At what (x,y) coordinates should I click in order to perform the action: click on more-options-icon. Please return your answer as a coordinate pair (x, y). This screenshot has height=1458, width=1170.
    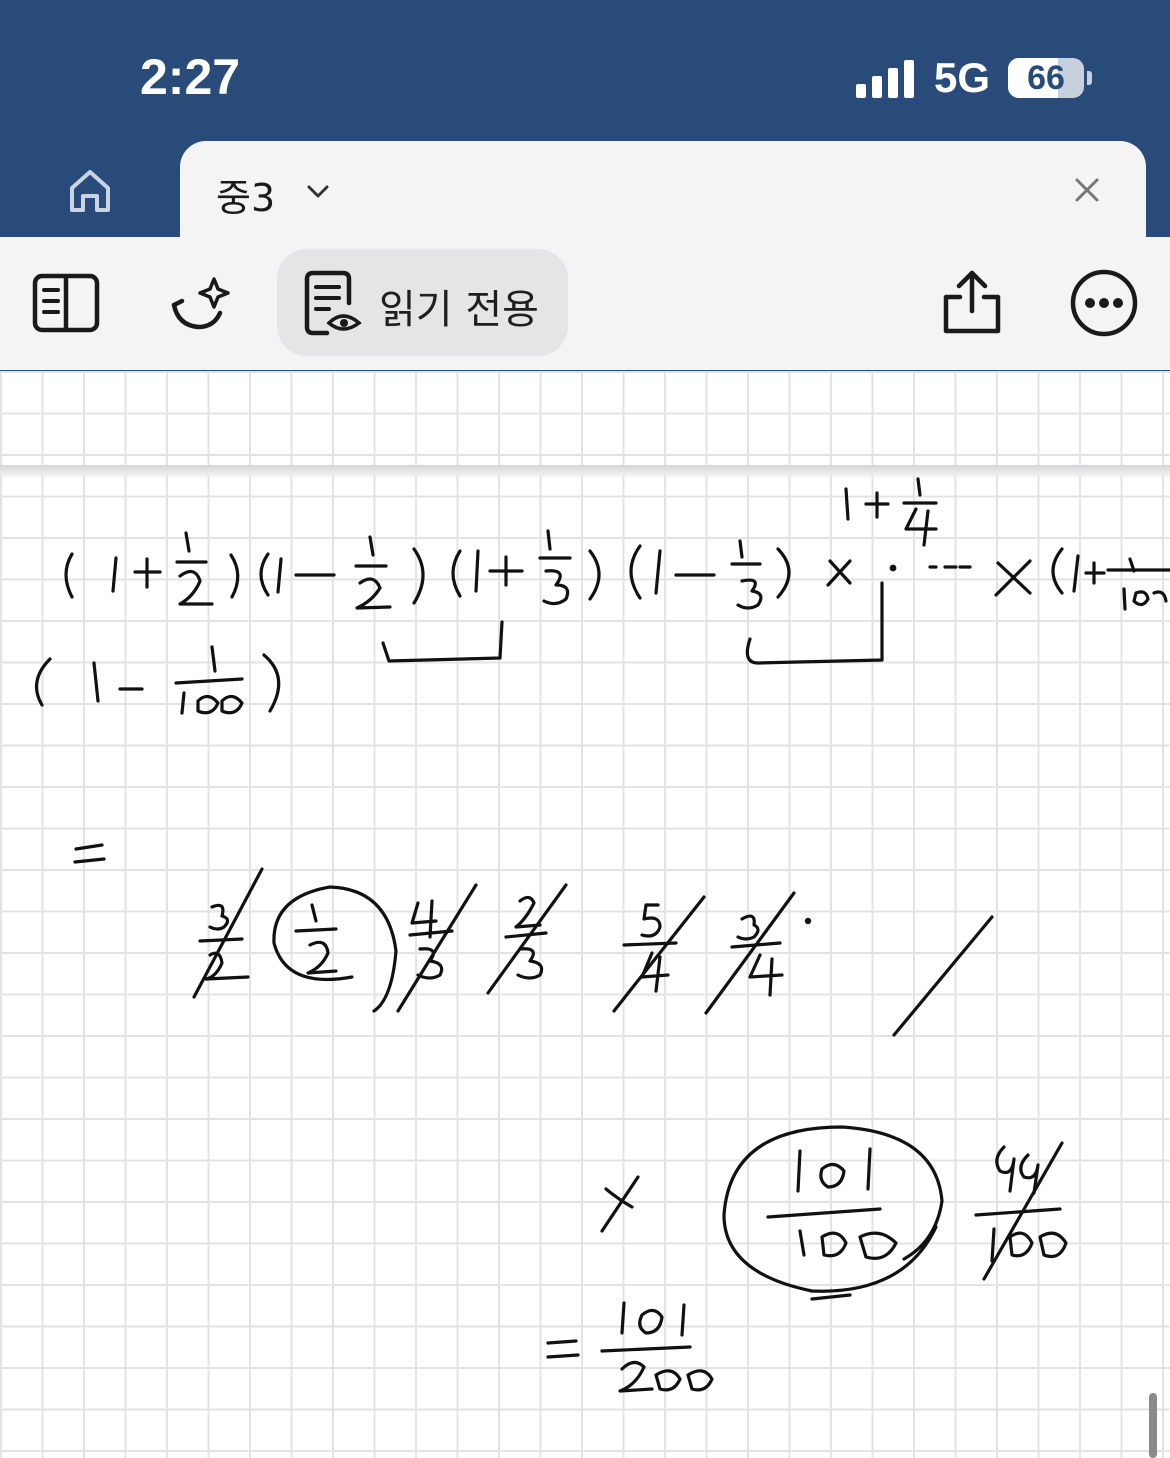
    Looking at the image, I should click on (1104, 303).